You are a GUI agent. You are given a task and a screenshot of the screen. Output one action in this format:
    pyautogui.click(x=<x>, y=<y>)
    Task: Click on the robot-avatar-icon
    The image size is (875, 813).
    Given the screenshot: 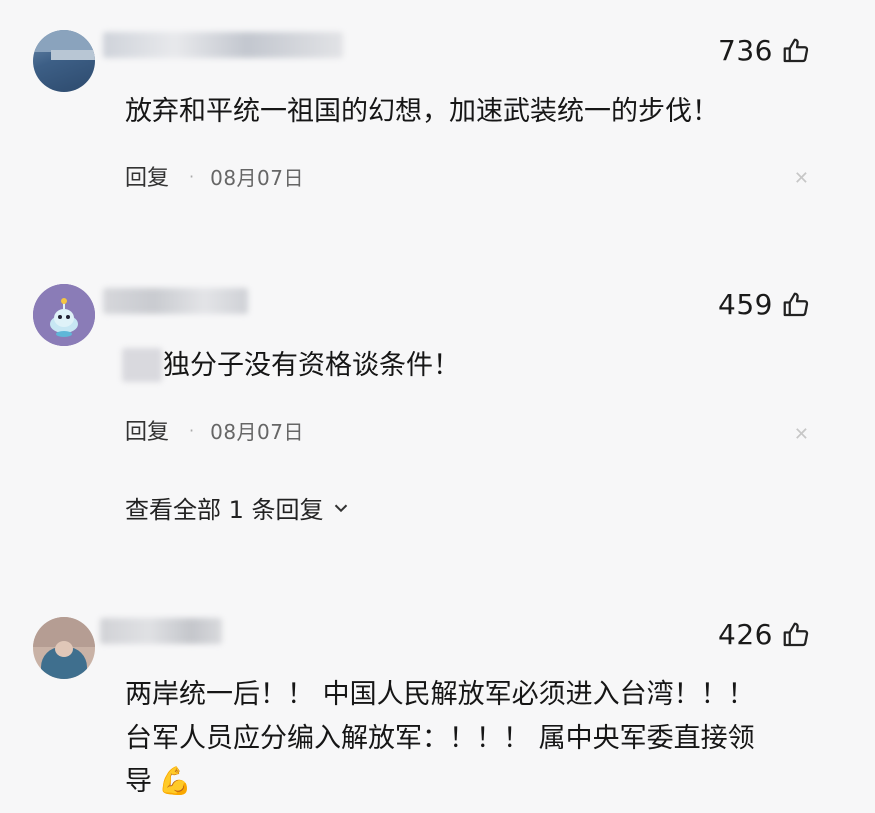 What is the action you would take?
    pyautogui.click(x=64, y=315)
    